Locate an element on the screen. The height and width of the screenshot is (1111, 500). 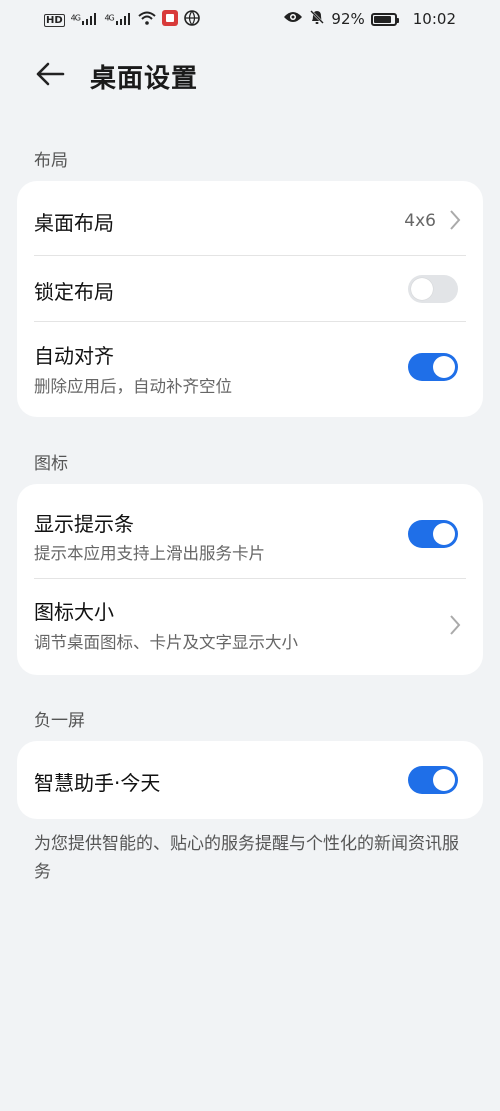
show-hint-bar-row: 显示提示条 提示本应用支持上滑出服务卡片 is located at coordinates (250, 531).